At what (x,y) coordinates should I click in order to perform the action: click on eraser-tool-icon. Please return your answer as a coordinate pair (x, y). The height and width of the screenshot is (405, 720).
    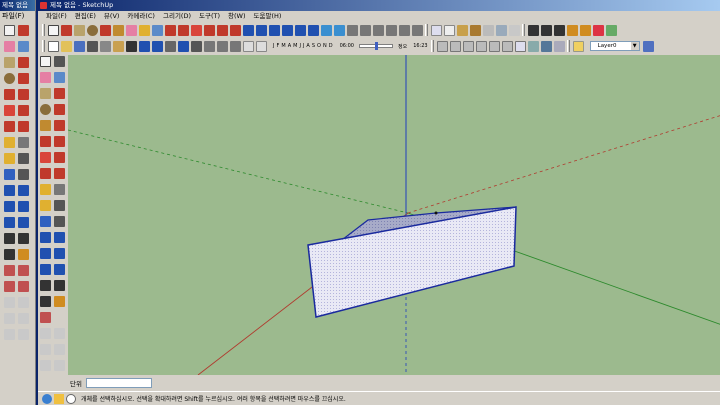
    Looking at the image, I should click on (9, 46).